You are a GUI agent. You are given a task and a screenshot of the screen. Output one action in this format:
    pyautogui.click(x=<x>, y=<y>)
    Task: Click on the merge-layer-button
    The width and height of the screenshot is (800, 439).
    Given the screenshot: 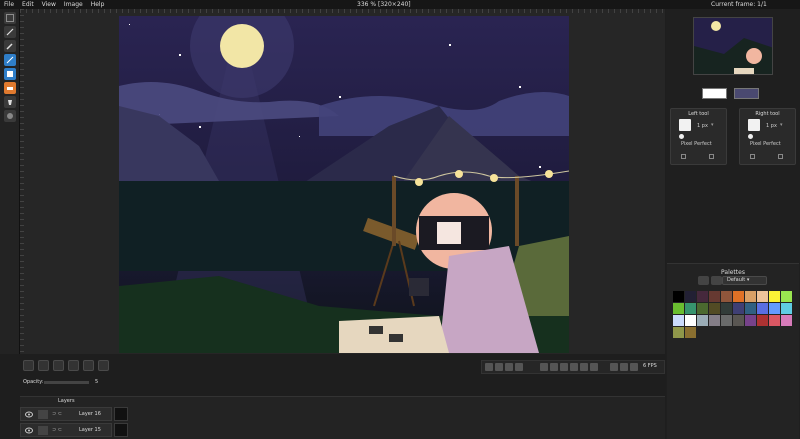 What is the action you would take?
    pyautogui.click(x=103, y=365)
    